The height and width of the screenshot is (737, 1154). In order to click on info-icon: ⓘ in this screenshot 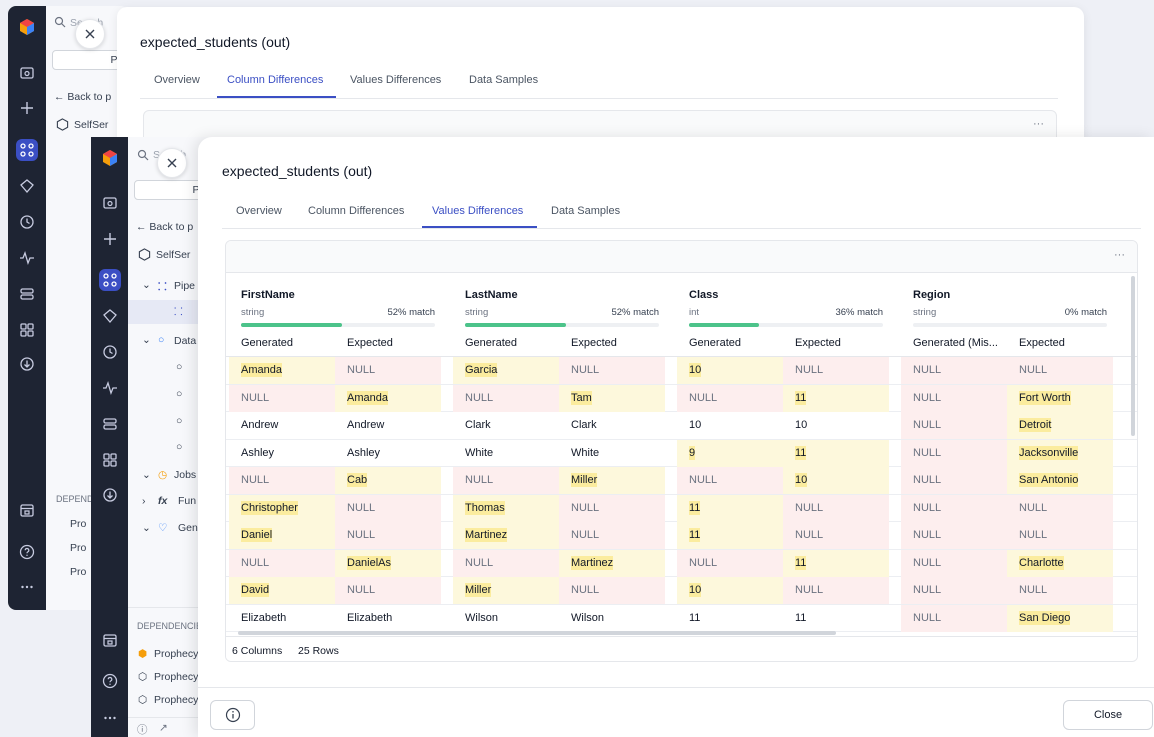, I will do `click(142, 729)`.